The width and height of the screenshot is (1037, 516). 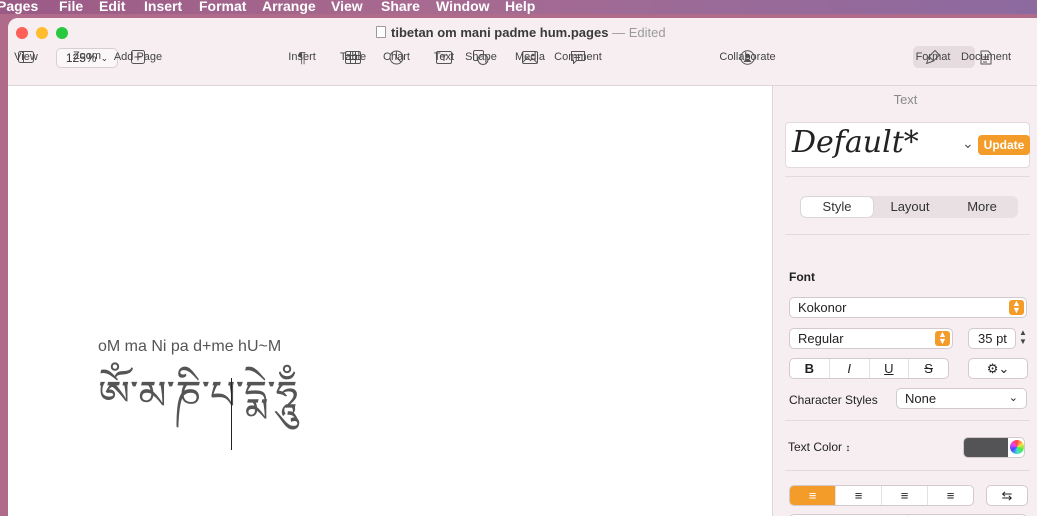 I want to click on italic-button: I, so click(x=850, y=368).